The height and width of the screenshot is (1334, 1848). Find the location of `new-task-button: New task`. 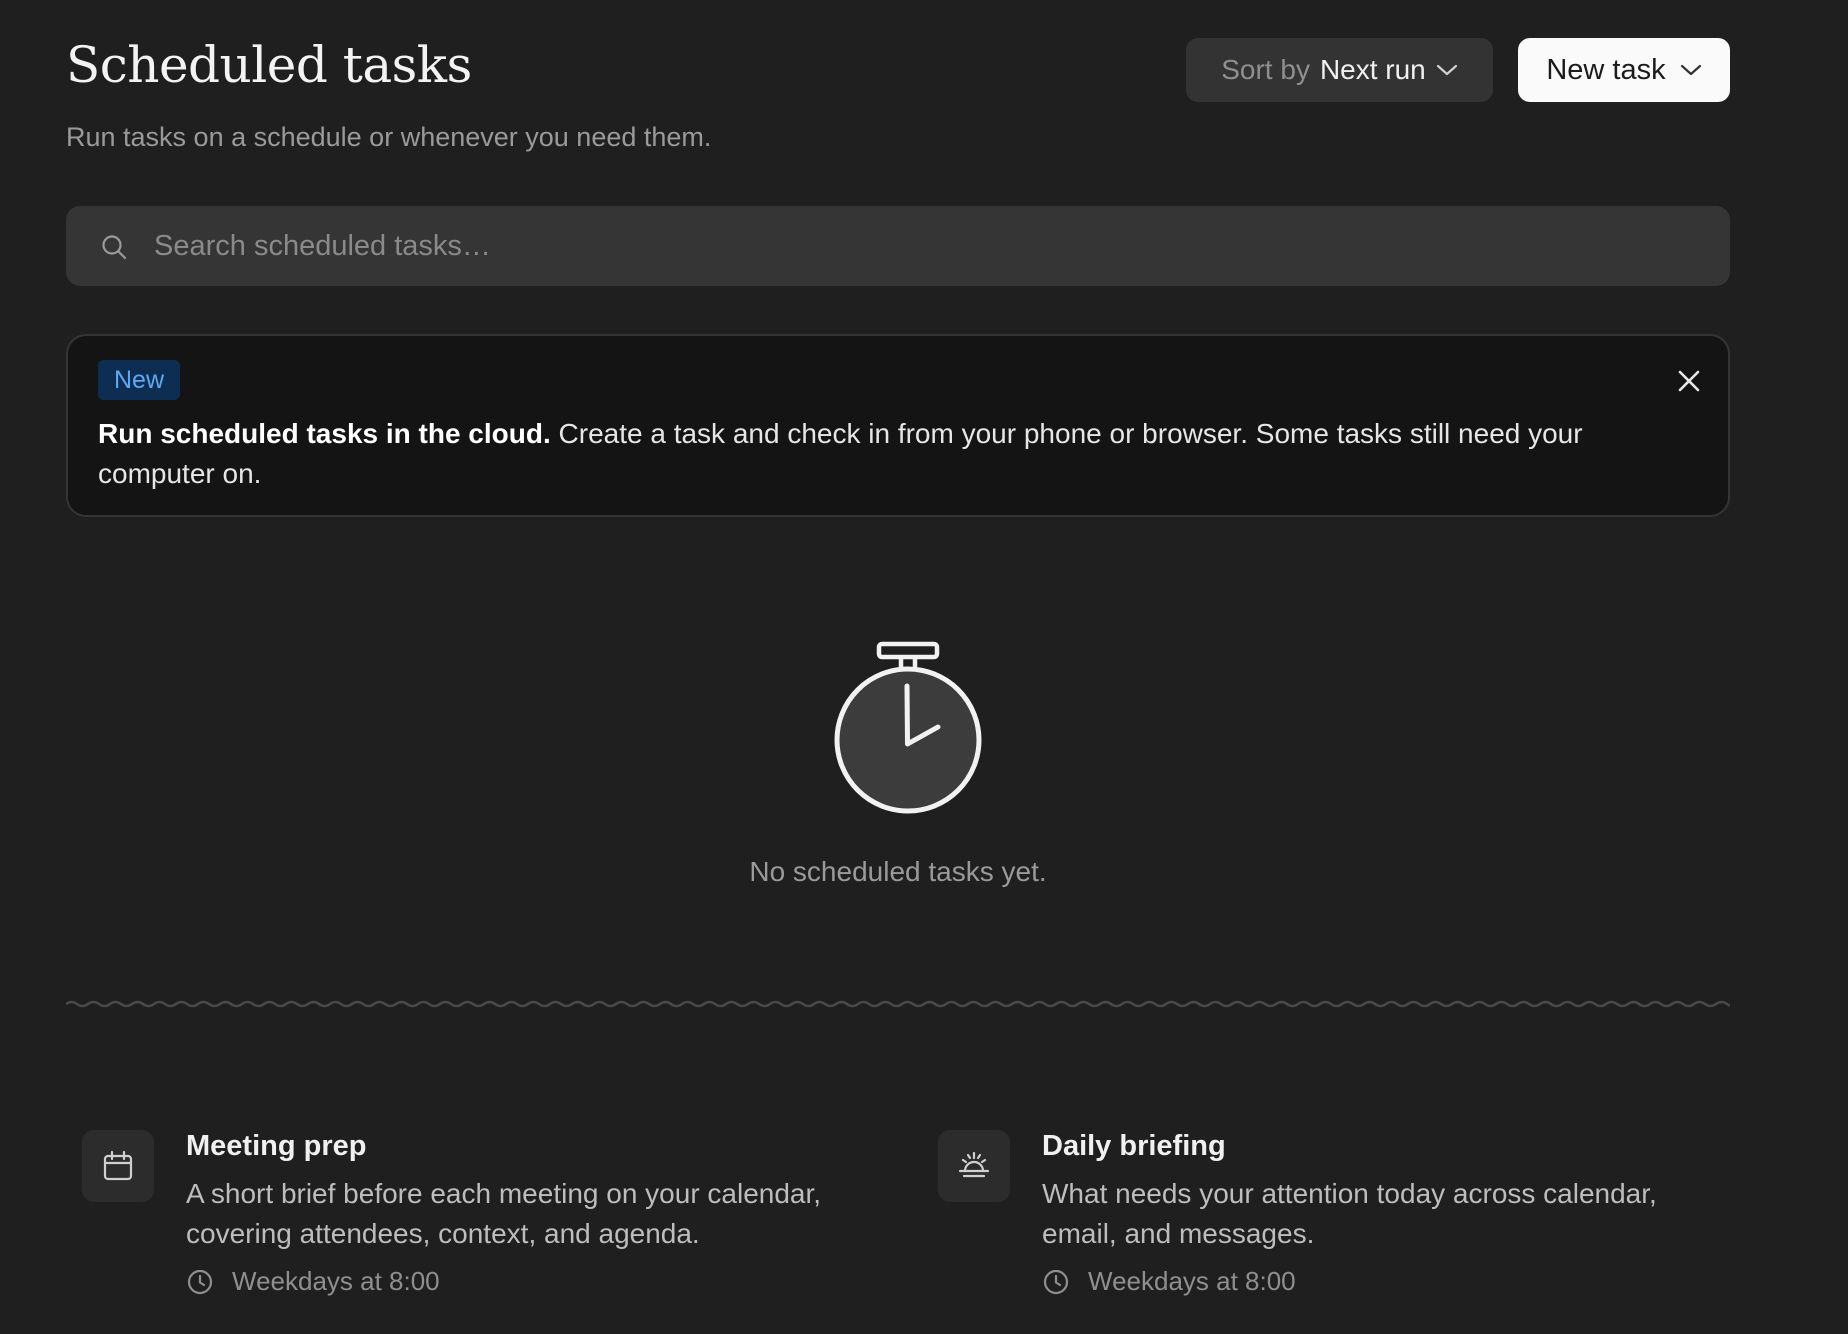

new-task-button: New task is located at coordinates (1624, 70).